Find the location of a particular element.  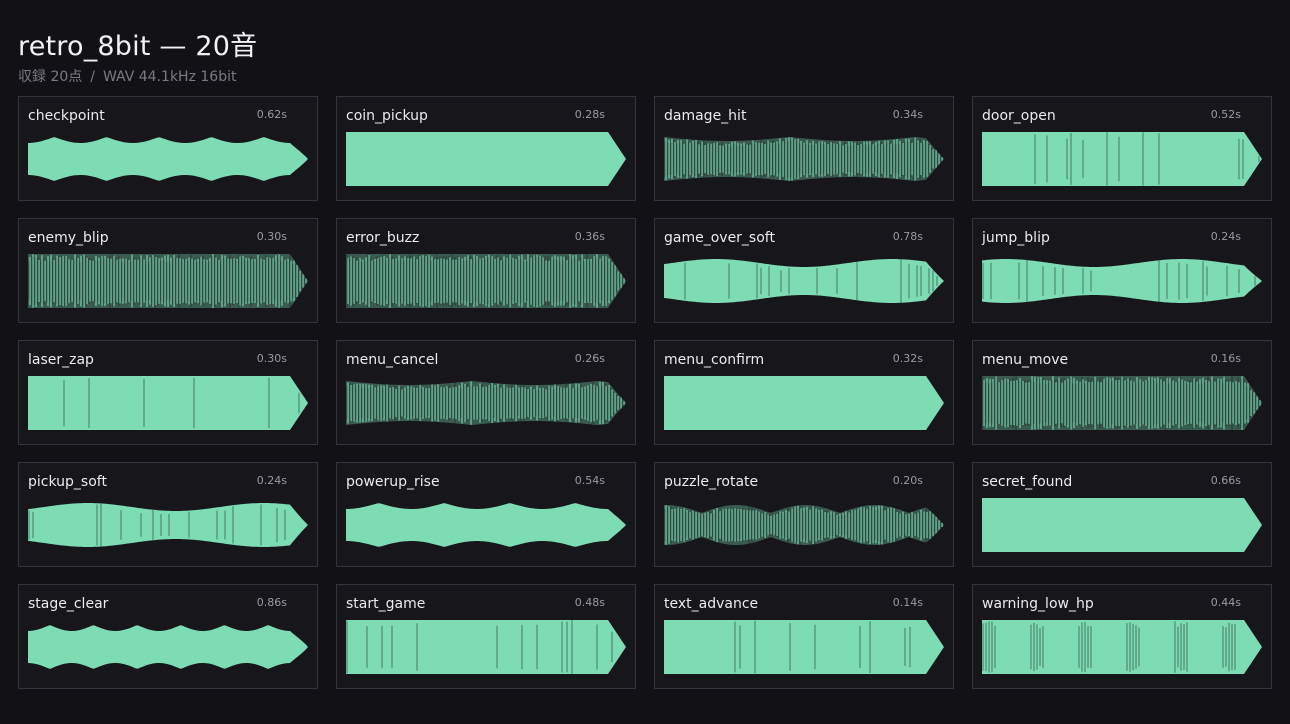

sound-card: pickup_soft 0.24s is located at coordinates (168, 514).